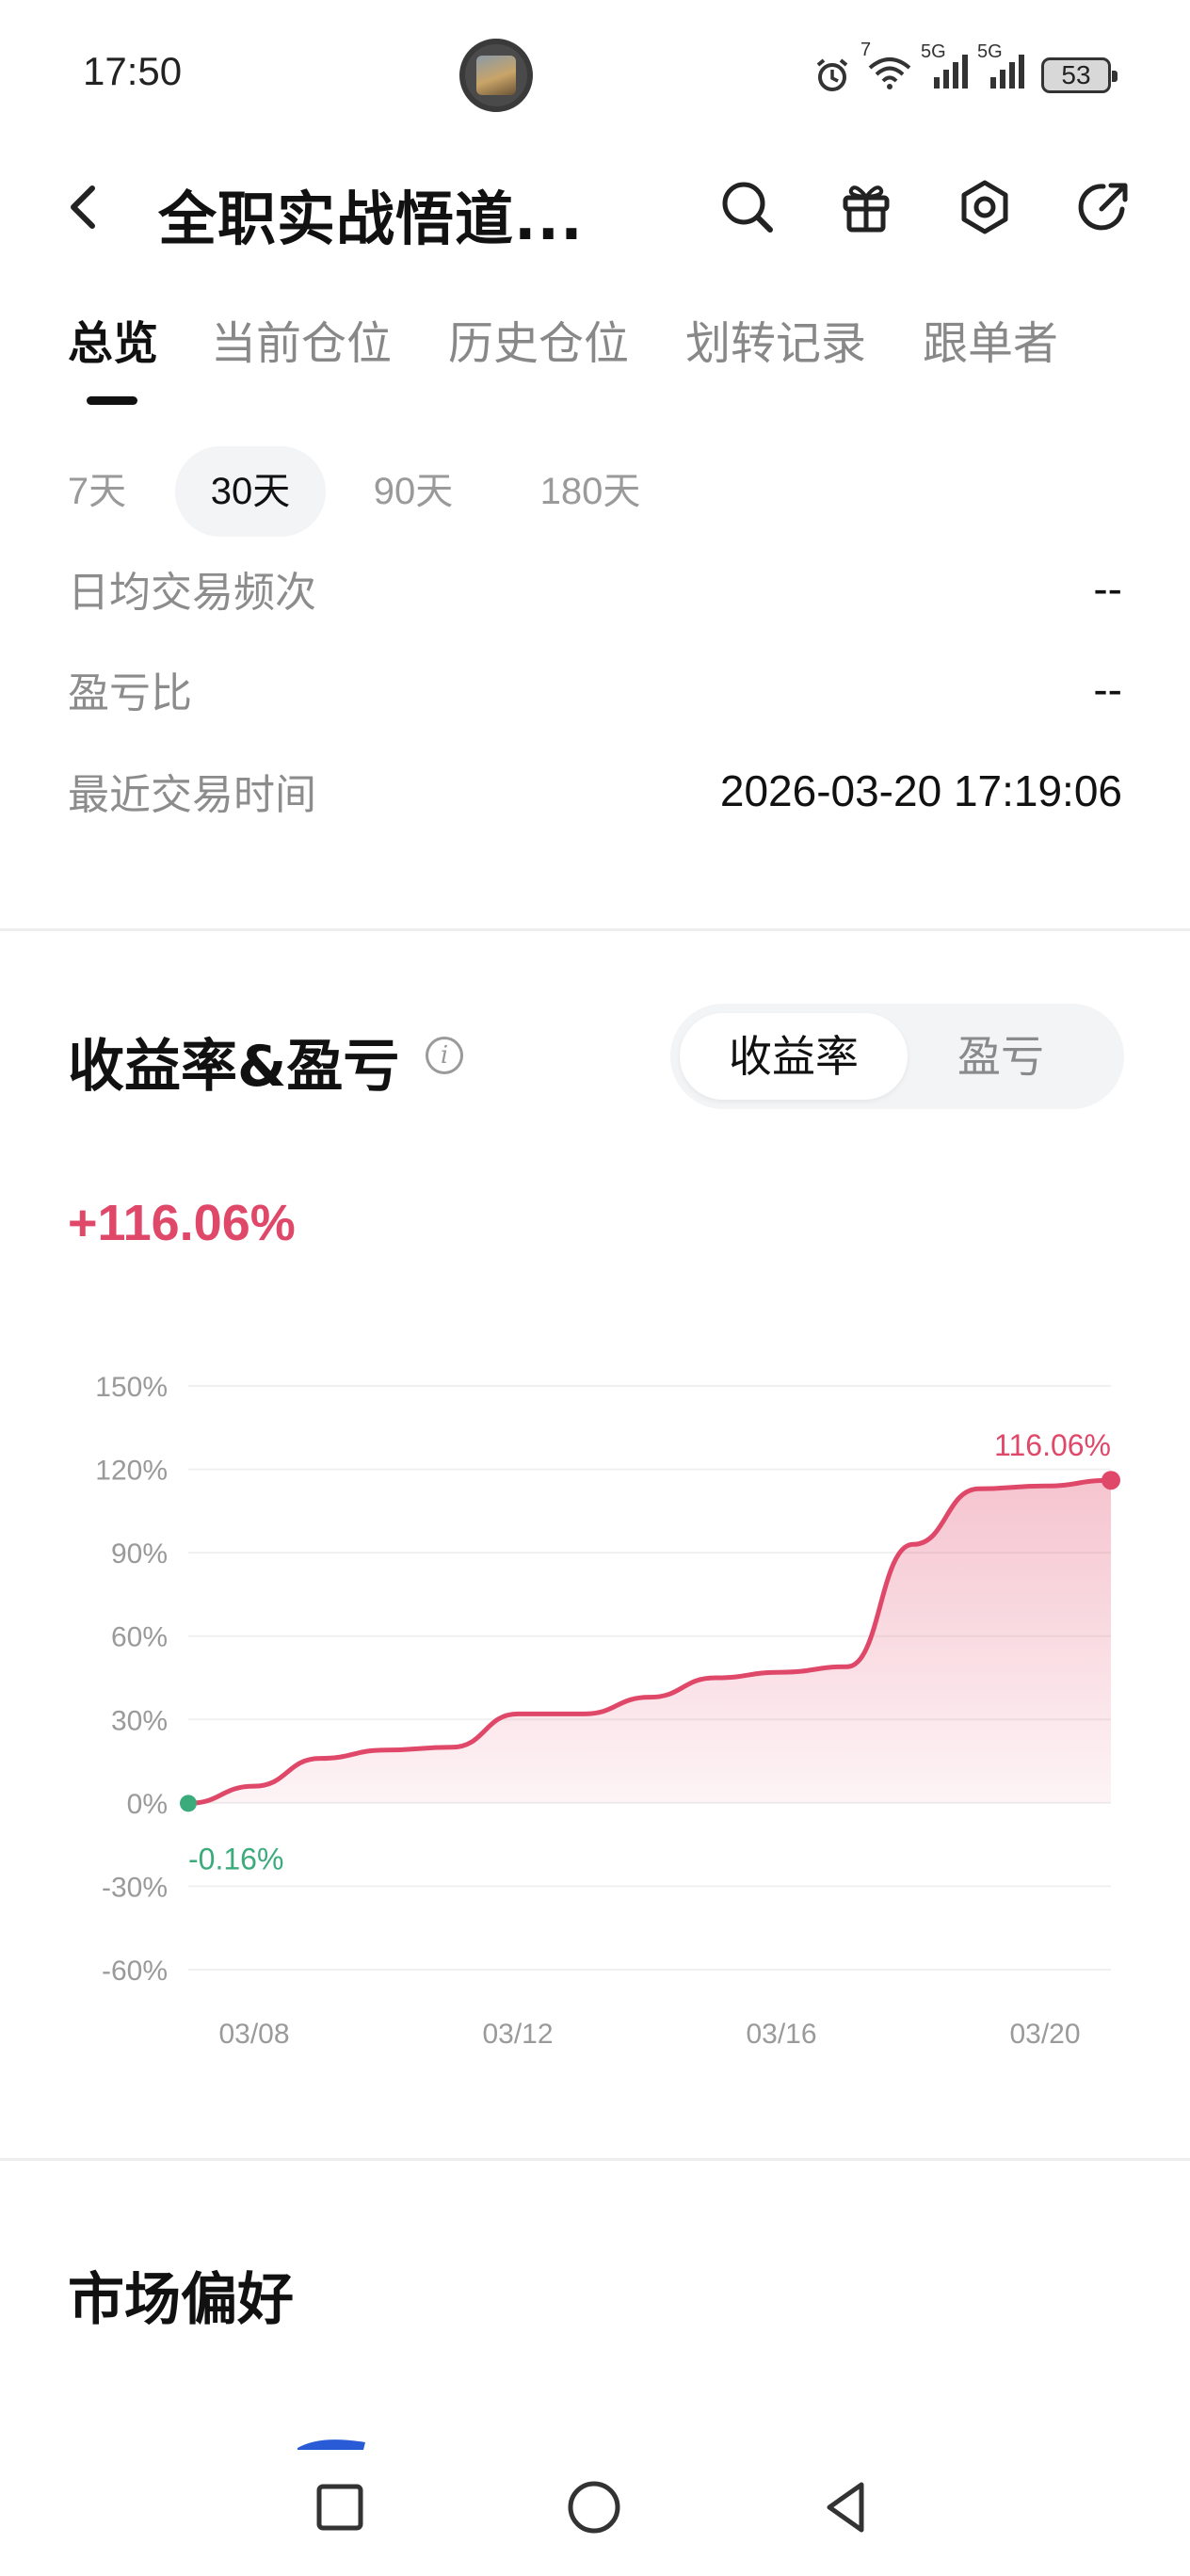  Describe the element at coordinates (887, 69) in the screenshot. I see `wifi-icon: 7` at that location.